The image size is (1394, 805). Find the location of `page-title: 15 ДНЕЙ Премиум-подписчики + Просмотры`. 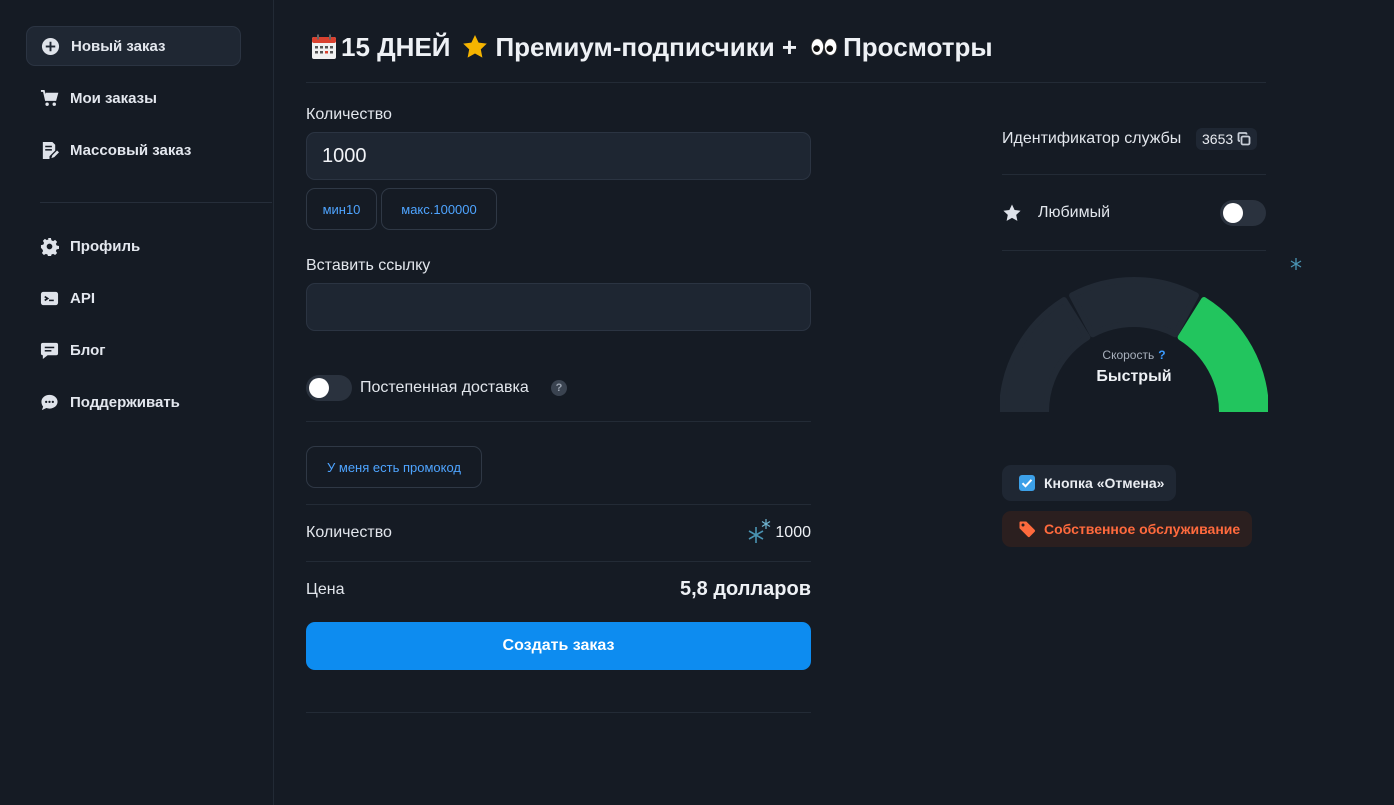

page-title: 15 ДНЕЙ Премиум-подписчики + Просмотры is located at coordinates (651, 47).